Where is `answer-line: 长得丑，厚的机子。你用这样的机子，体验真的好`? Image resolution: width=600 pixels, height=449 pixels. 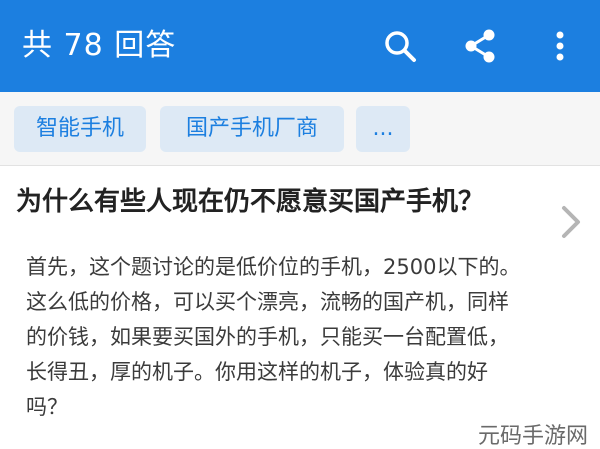
answer-line: 长得丑，厚的机子。你用这样的机子，体验真的好 is located at coordinates (257, 372).